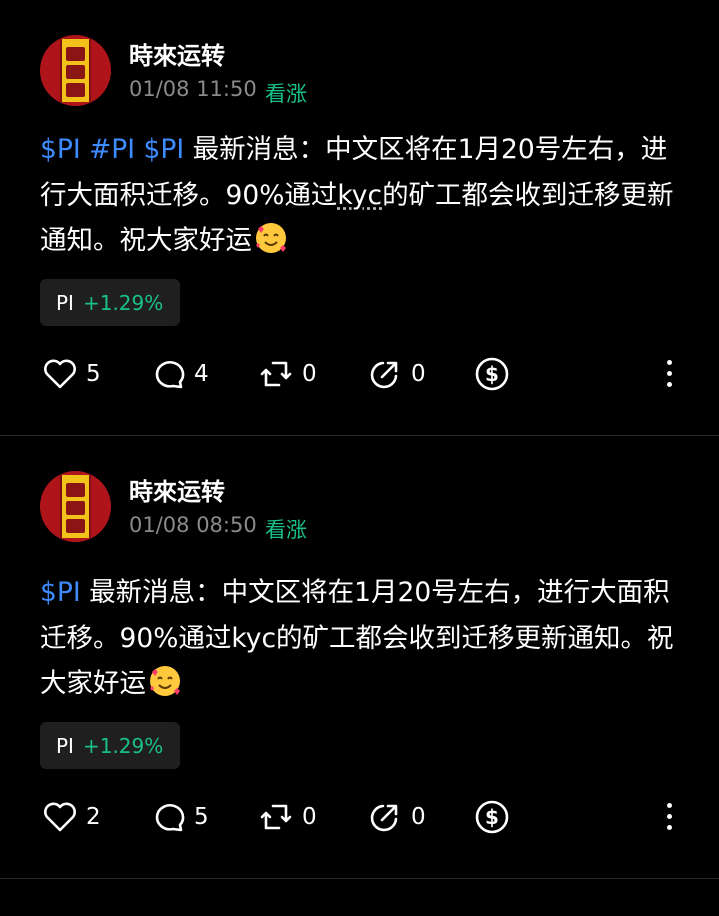 The image size is (719, 916). I want to click on like-button: 2, so click(71, 817).